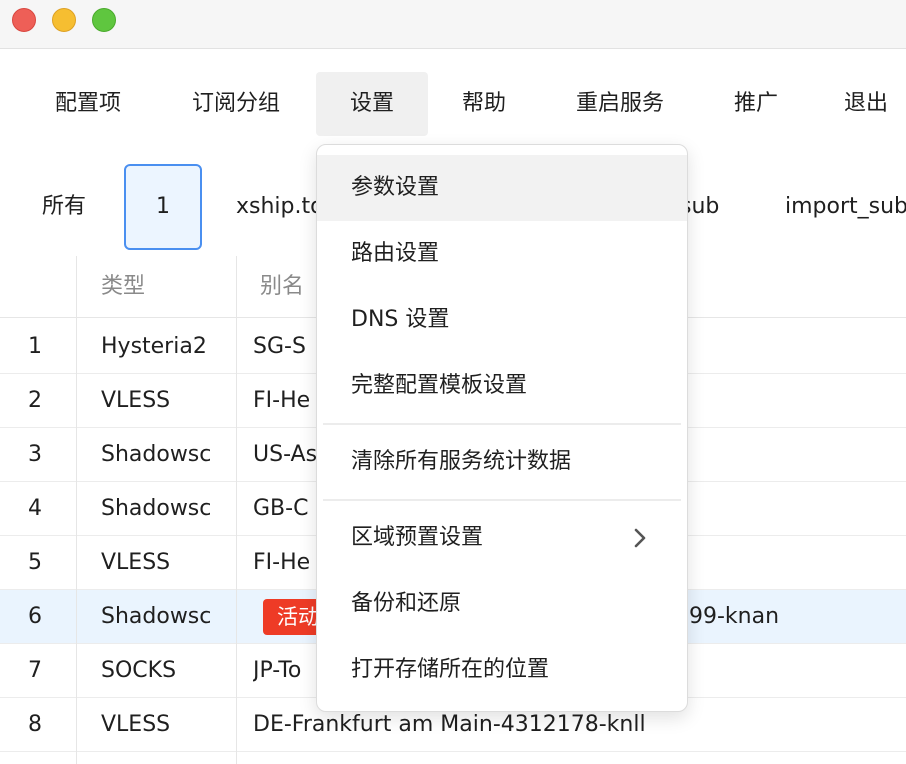 The image size is (906, 764). Describe the element at coordinates (484, 104) in the screenshot. I see `menu-help: 帮助` at that location.